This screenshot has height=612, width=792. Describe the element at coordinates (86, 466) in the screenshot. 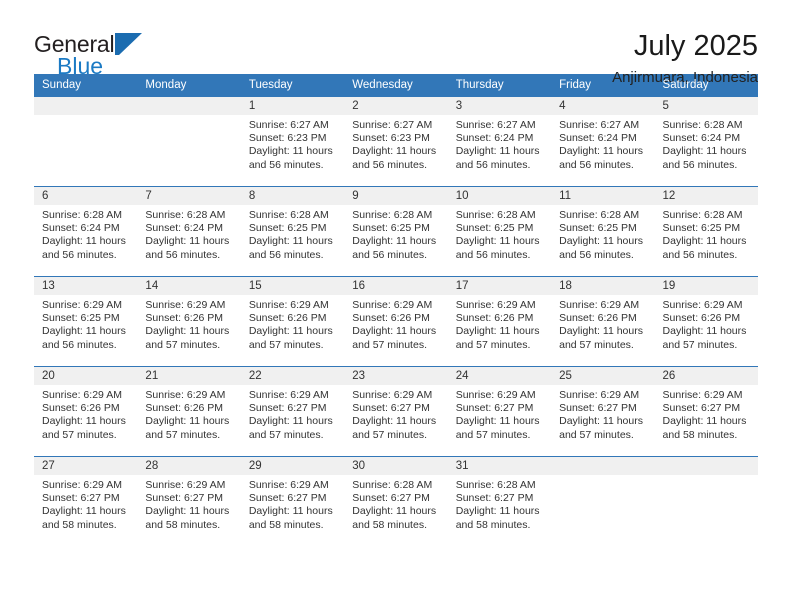

I see `day-number: 27` at that location.